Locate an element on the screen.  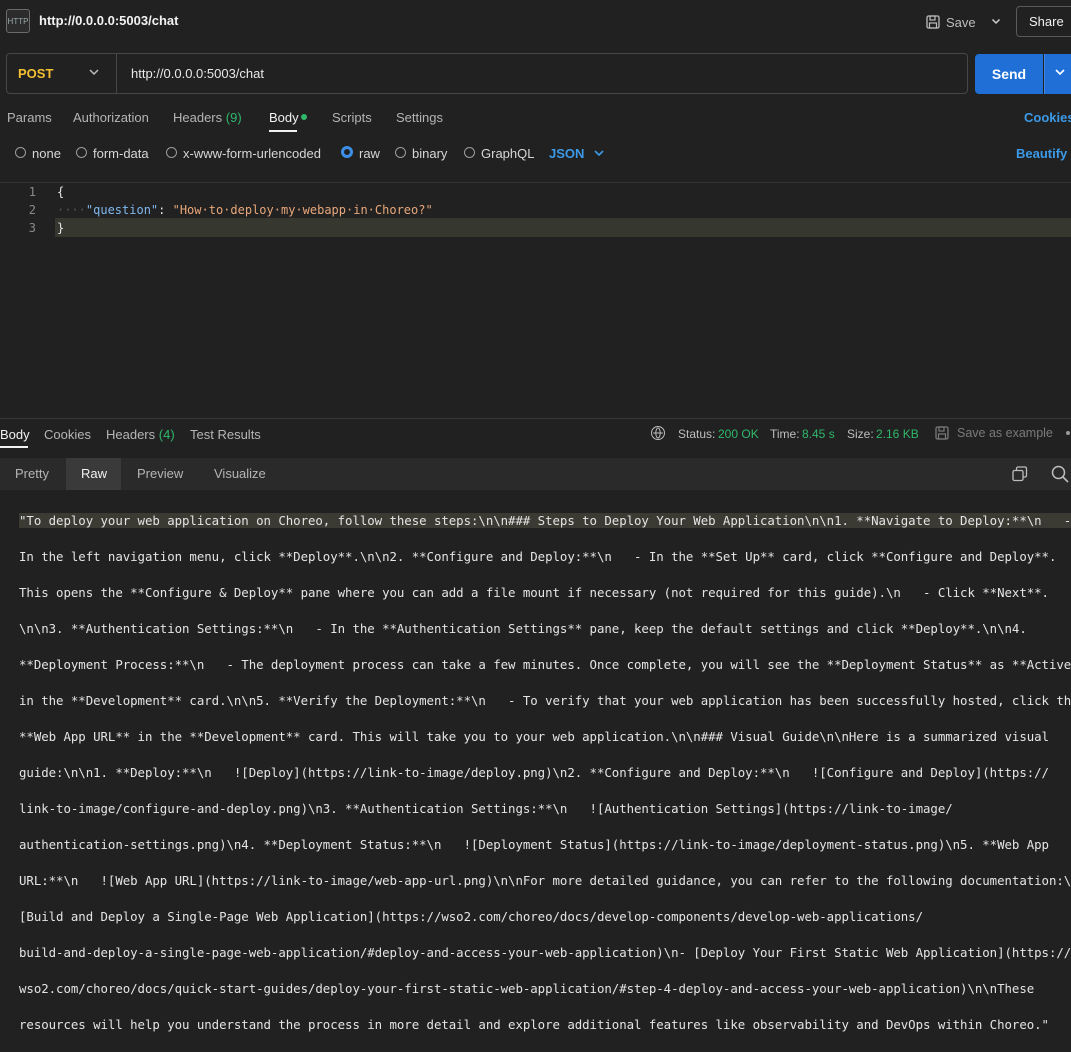
radio-raw is located at coordinates (347, 152).